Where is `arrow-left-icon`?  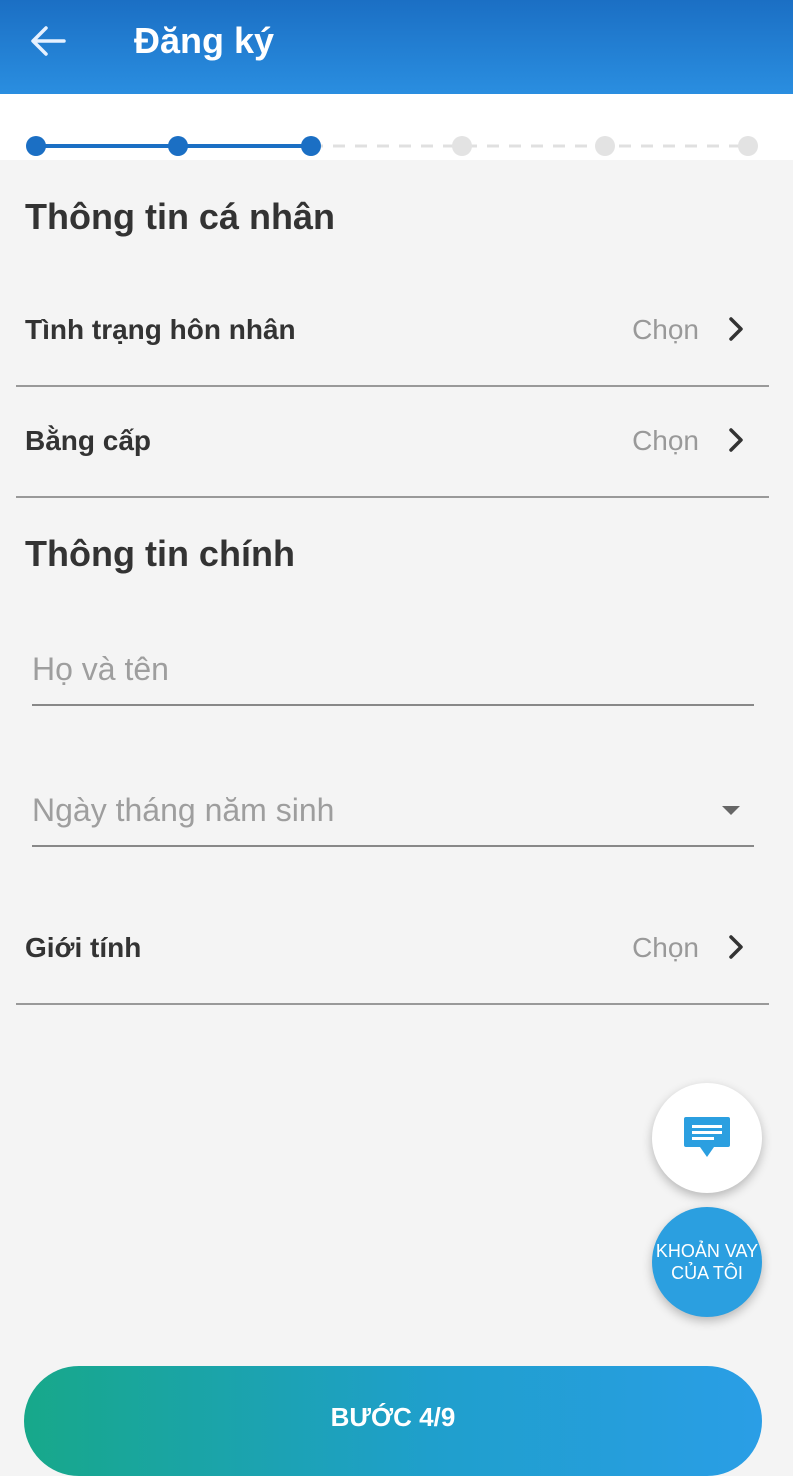 arrow-left-icon is located at coordinates (48, 41).